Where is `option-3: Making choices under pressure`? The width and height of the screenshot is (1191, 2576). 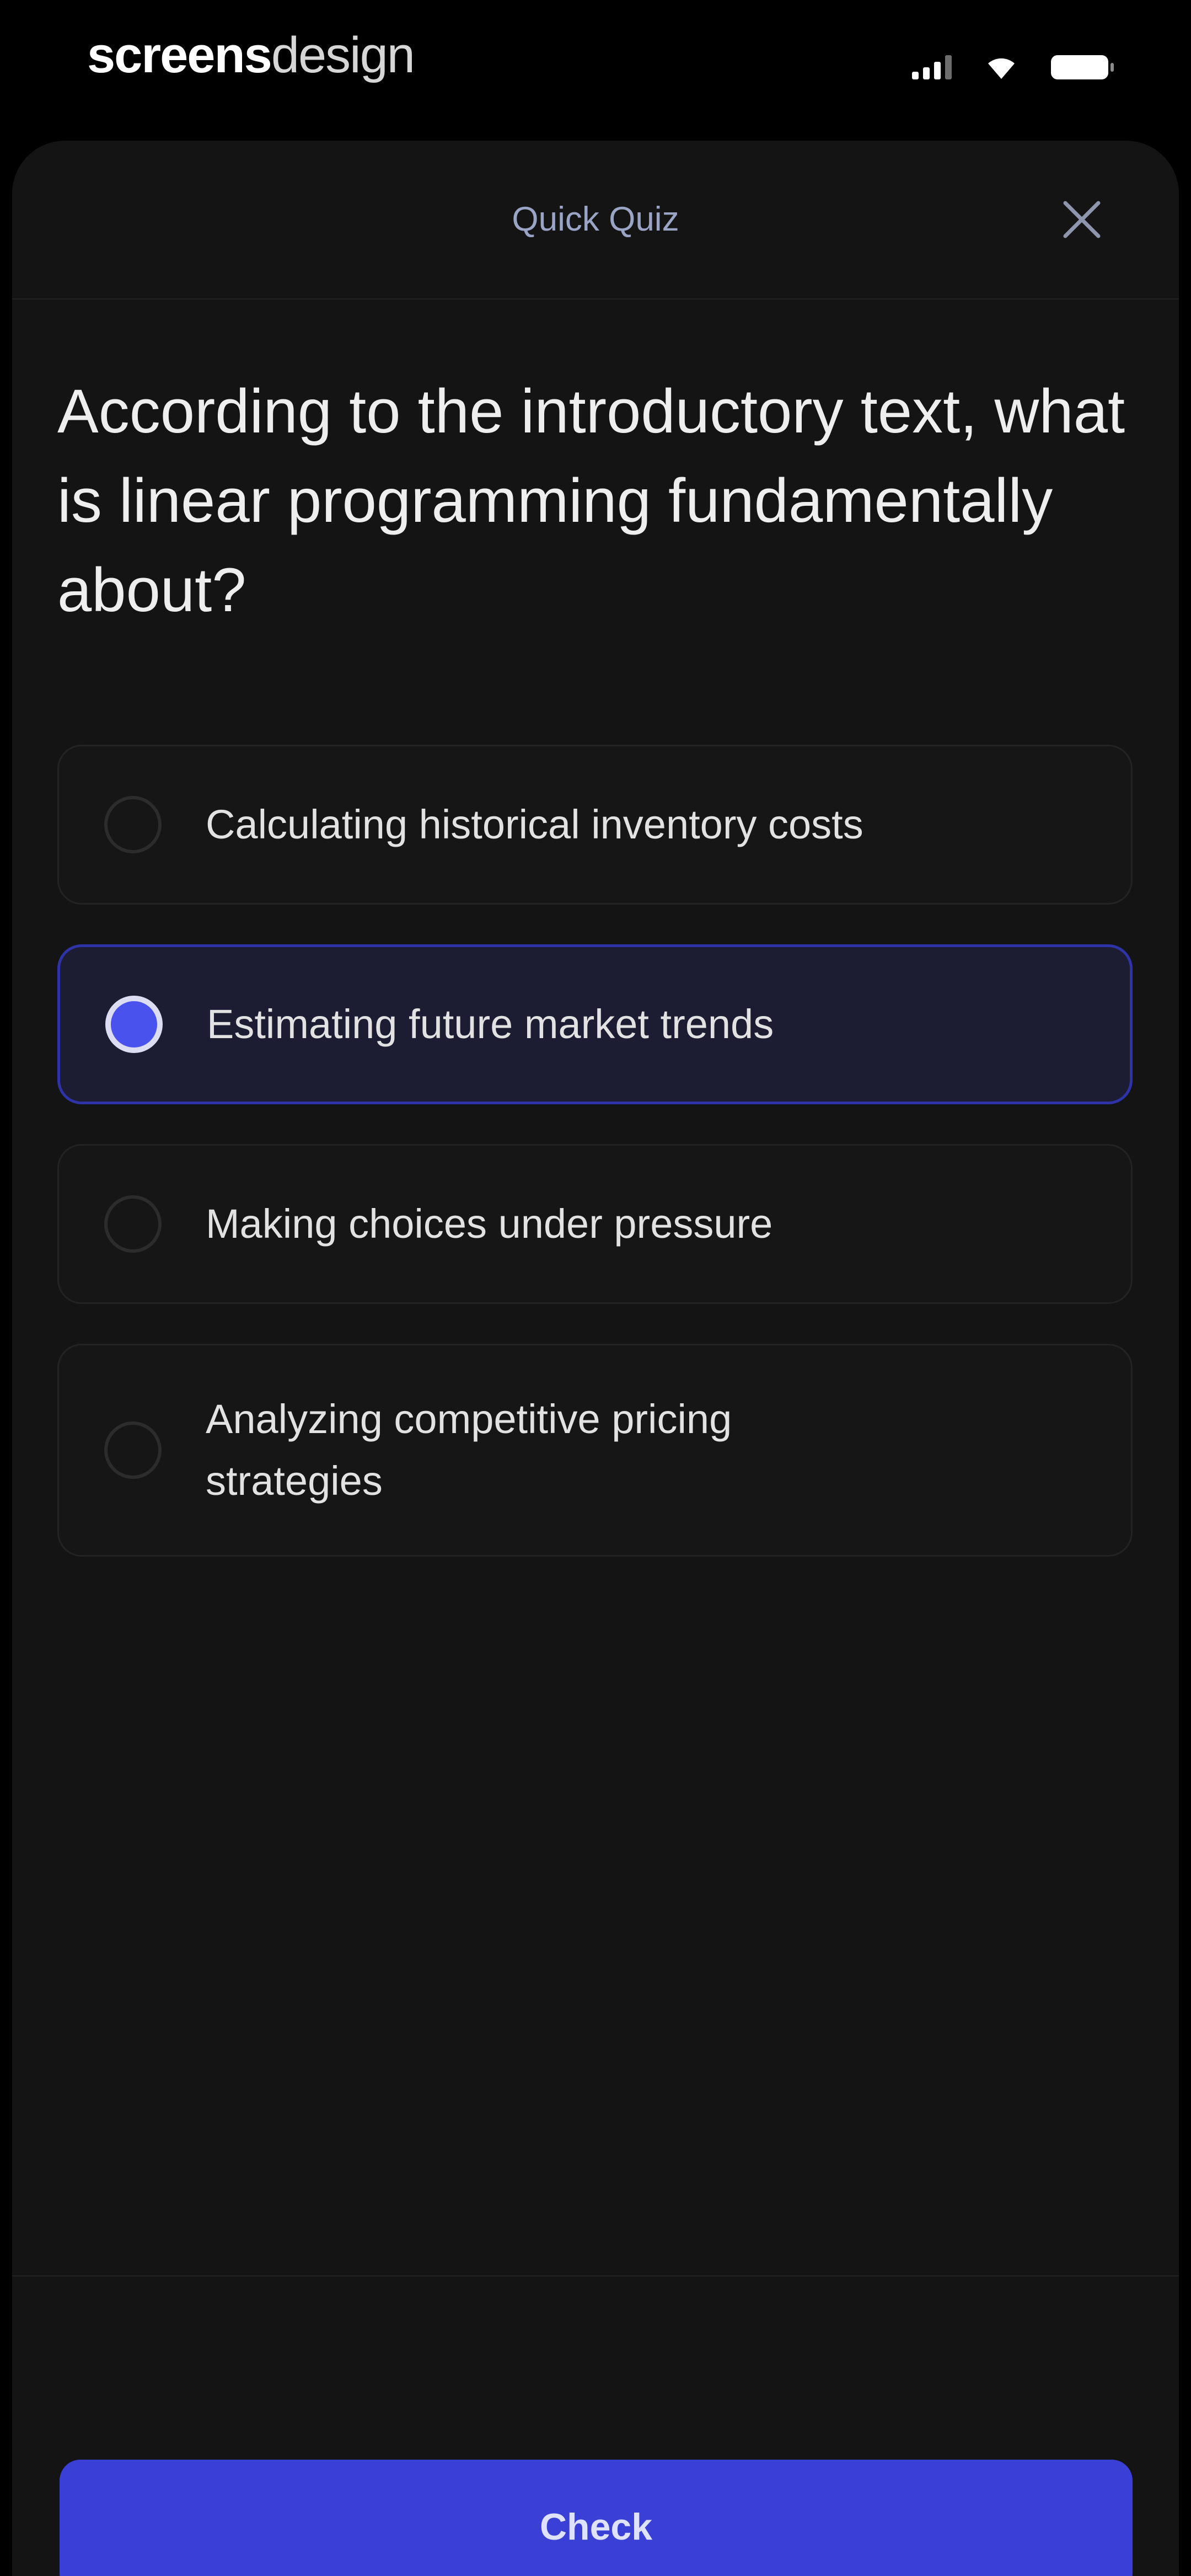
option-3: Making choices under pressure is located at coordinates (595, 1224).